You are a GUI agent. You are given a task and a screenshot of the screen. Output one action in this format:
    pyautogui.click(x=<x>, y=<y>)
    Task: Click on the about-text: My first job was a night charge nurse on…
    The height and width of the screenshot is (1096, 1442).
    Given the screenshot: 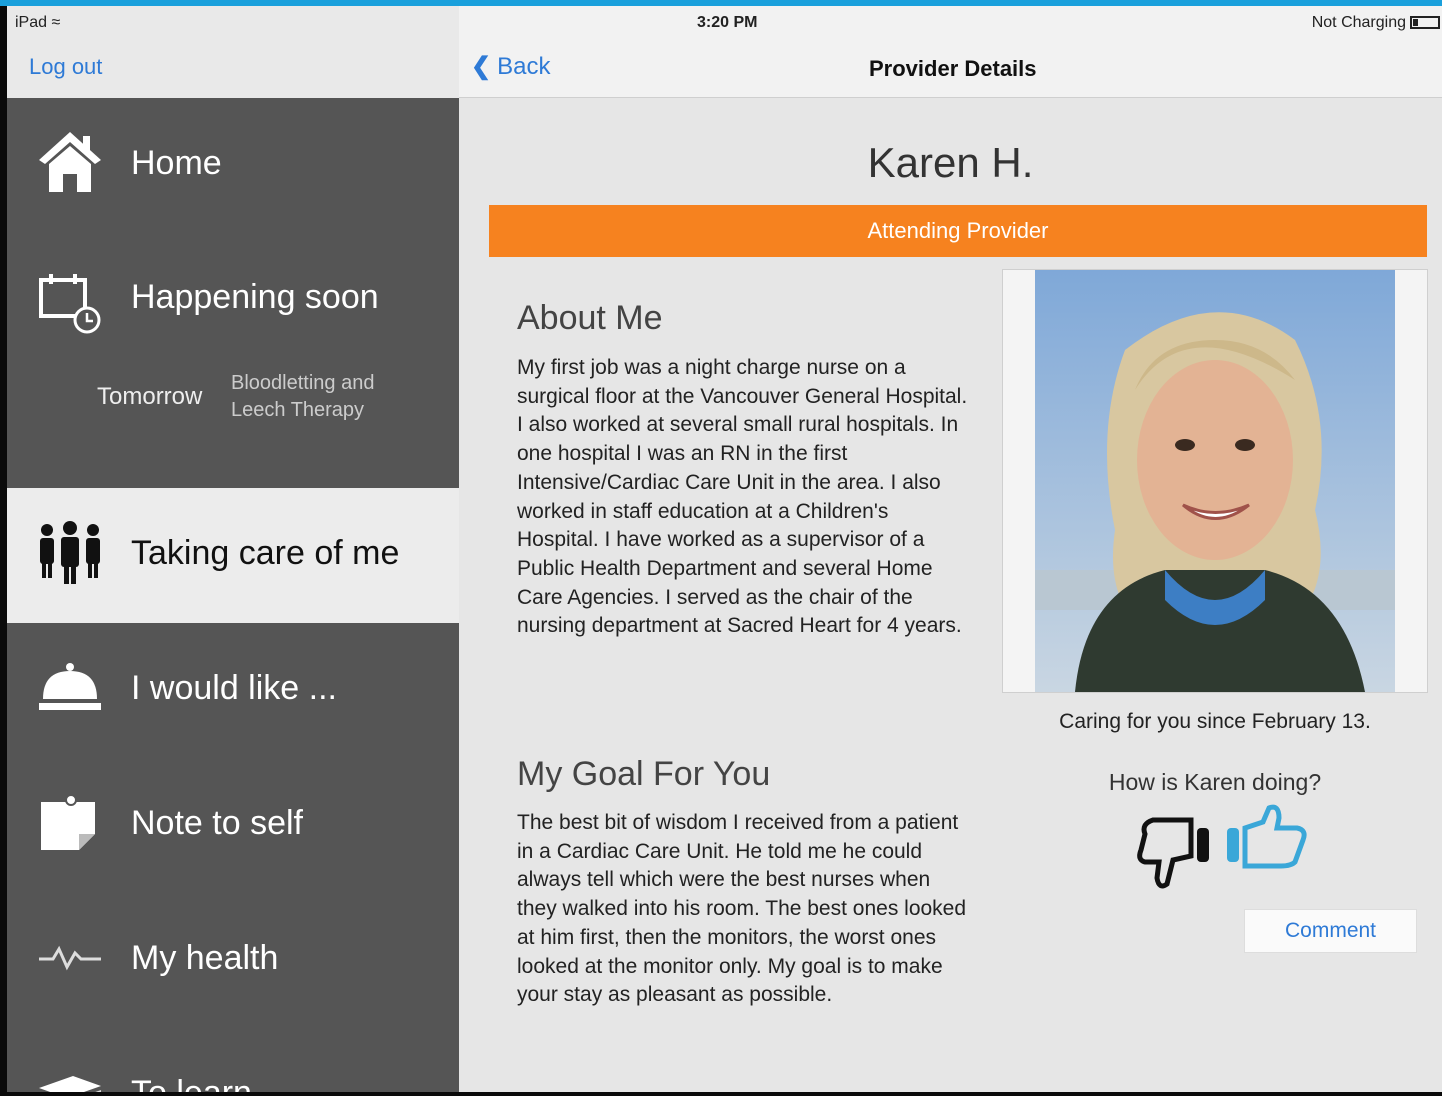 What is the action you would take?
    pyautogui.click(x=742, y=497)
    